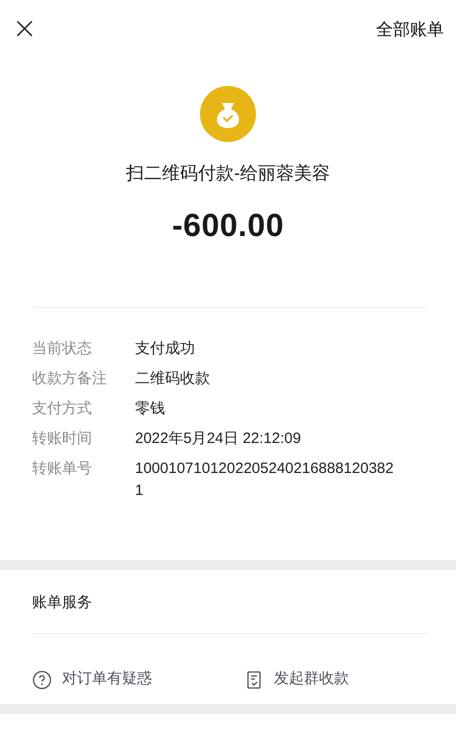 This screenshot has height=730, width=456. What do you see at coordinates (62, 603) in the screenshot?
I see `section-title: 账单服务` at bounding box center [62, 603].